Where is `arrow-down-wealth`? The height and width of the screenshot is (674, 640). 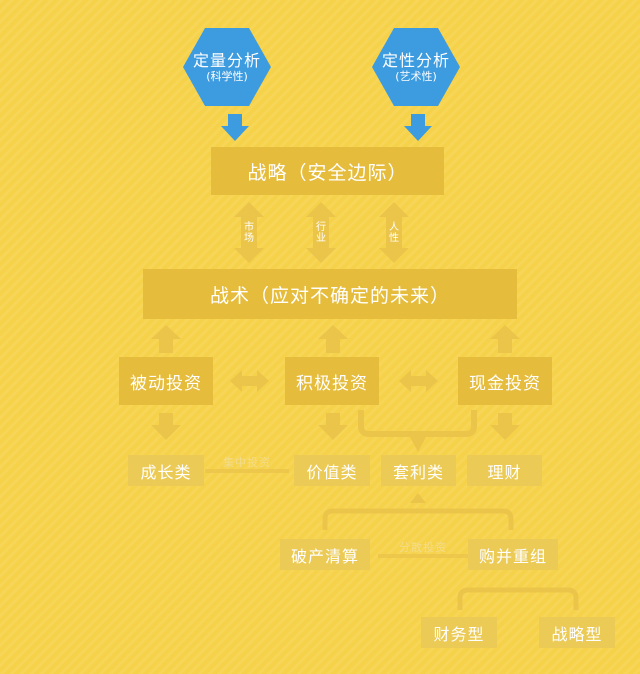 arrow-down-wealth is located at coordinates (505, 426).